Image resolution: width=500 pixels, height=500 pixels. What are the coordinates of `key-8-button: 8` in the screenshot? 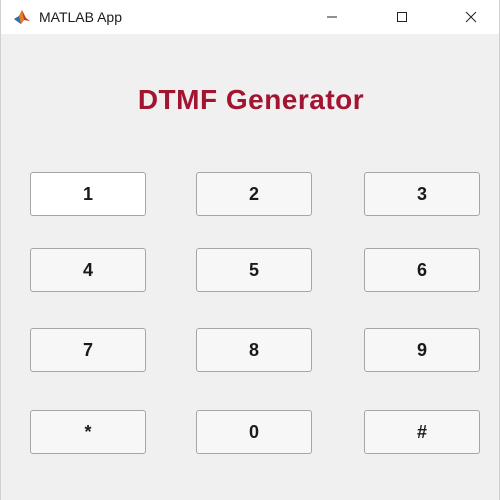 It's located at (254, 350).